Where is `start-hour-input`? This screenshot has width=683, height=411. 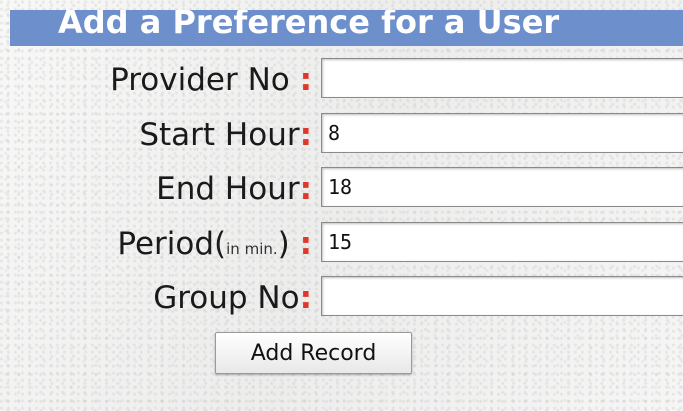
start-hour-input is located at coordinates (502, 133).